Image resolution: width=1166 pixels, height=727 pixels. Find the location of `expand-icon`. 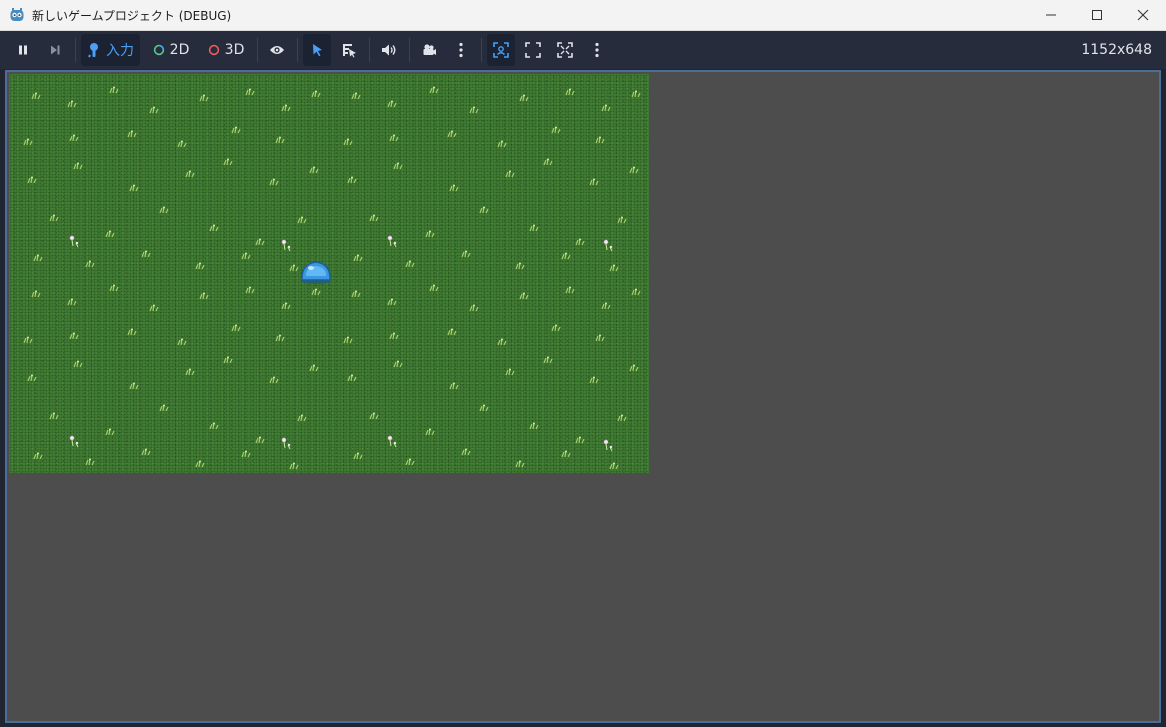

expand-icon is located at coordinates (533, 50).